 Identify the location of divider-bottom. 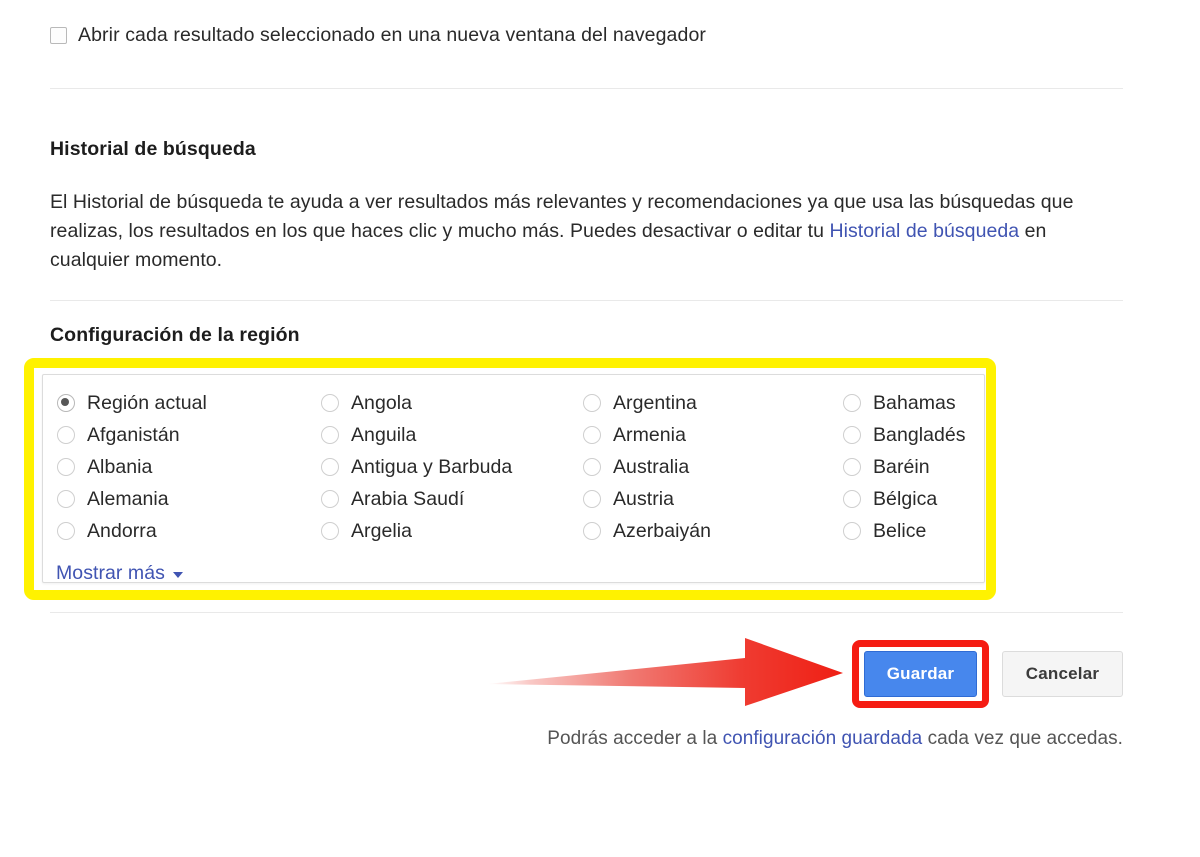
(586, 612).